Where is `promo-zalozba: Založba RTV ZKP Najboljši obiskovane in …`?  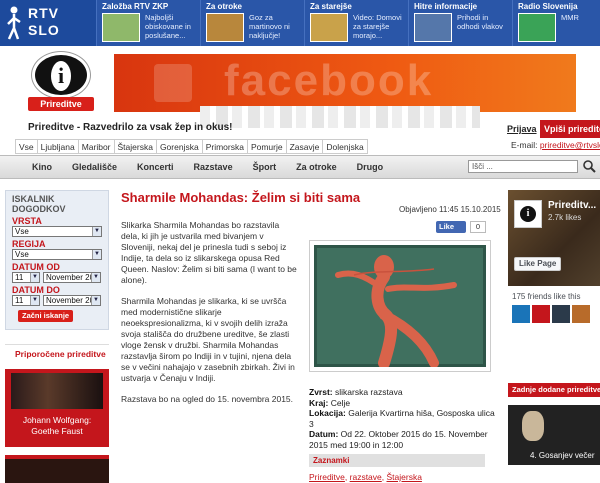
promo-zalozba: Založba RTV ZKP Najboljši obiskovane in … is located at coordinates (148, 23).